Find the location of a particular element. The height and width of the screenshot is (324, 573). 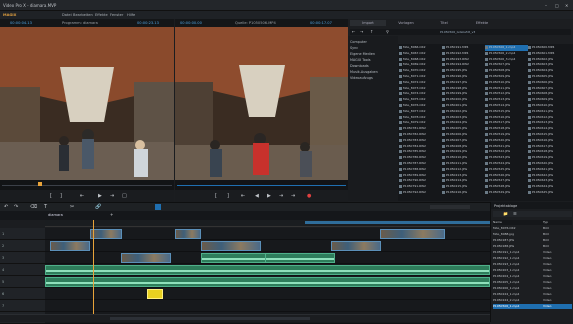

project-row: P1050204_1.mp4 Video is located at coordinates (532, 276).